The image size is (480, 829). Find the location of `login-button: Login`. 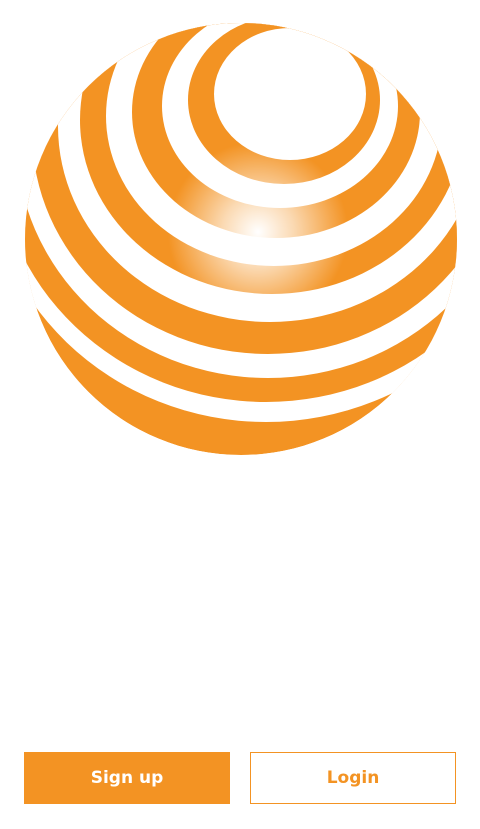

login-button: Login is located at coordinates (353, 778).